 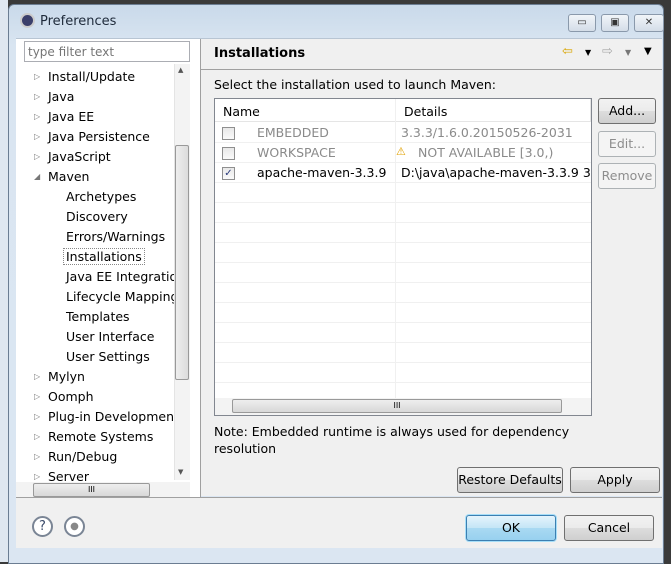 I want to click on tree-item-label: Java EE, so click(x=71, y=116).